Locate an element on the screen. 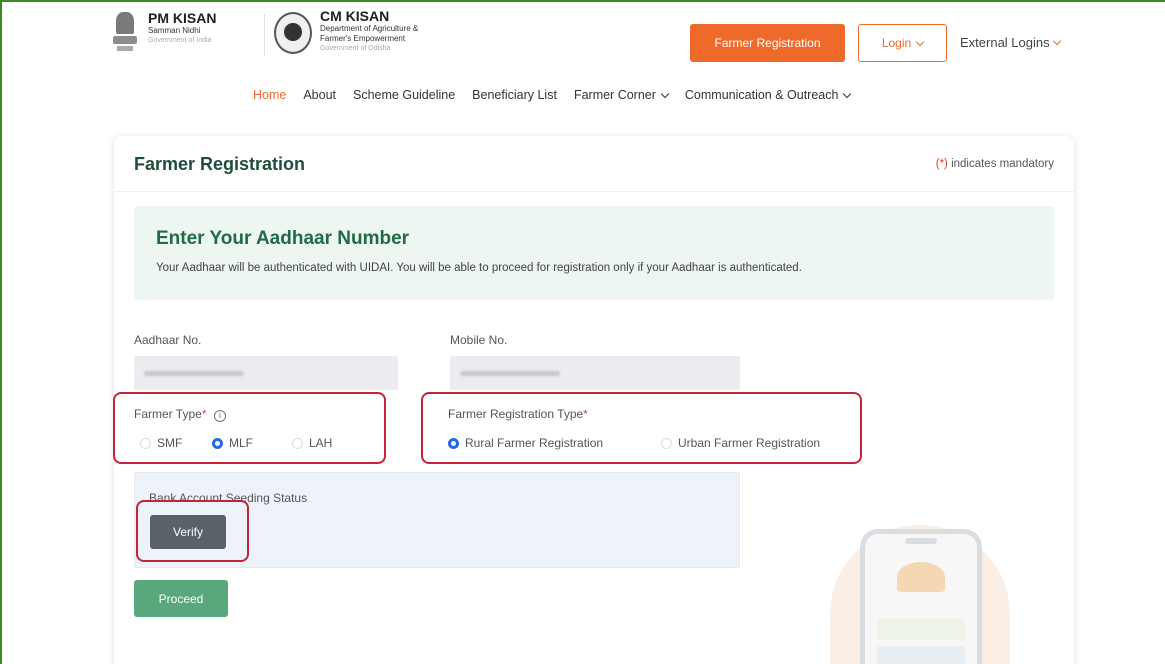 Image resolution: width=1165 pixels, height=664 pixels. external-logins-menu: External Logins is located at coordinates (1010, 42).